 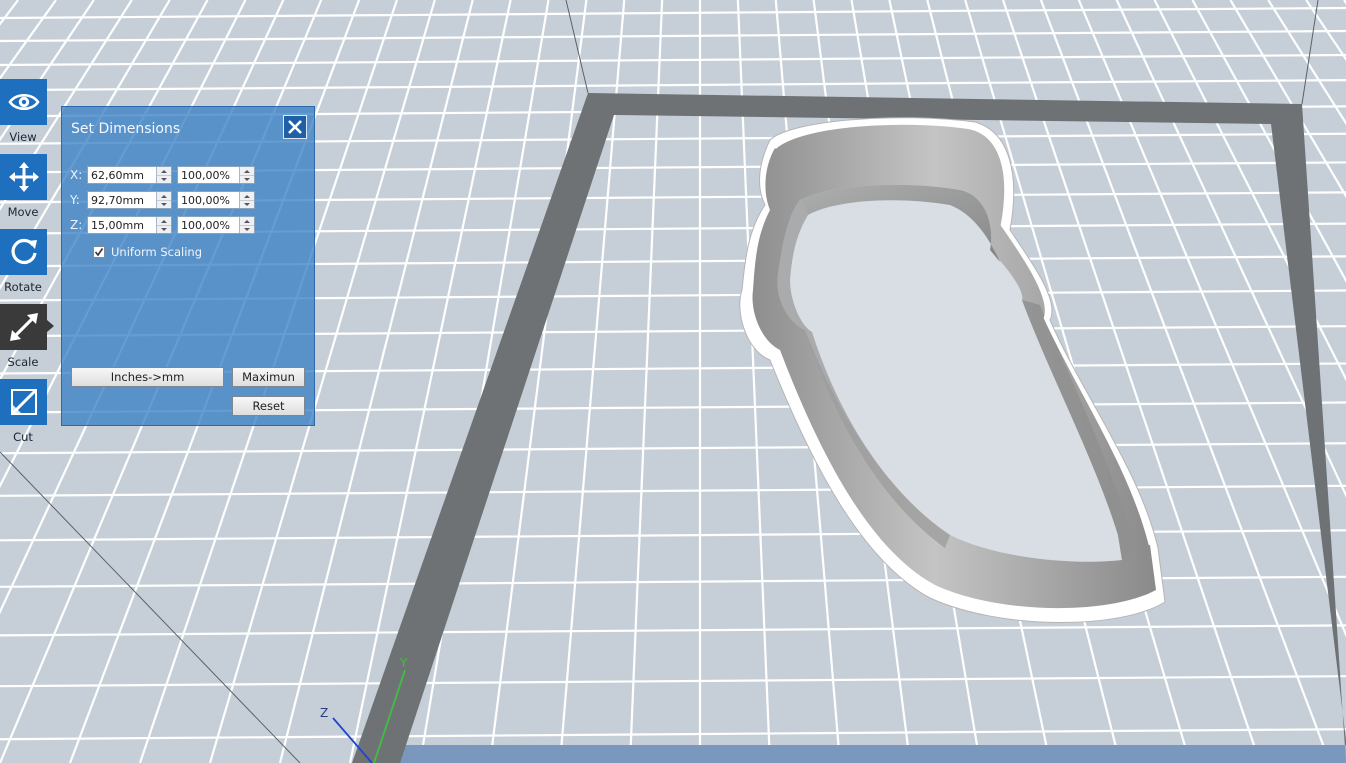 I want to click on y-percent-decrement, so click(x=247, y=204).